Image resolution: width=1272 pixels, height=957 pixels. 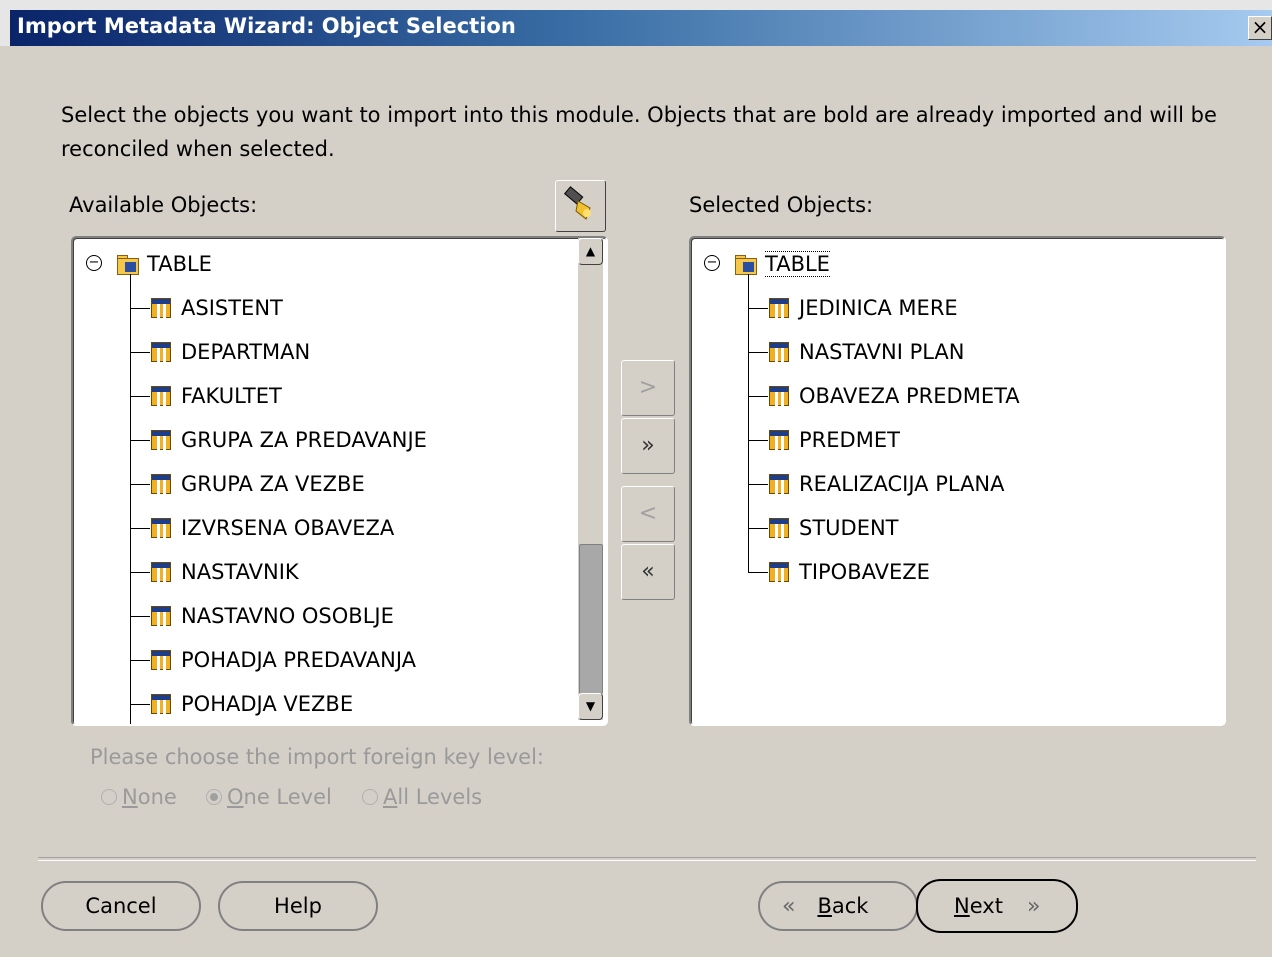 What do you see at coordinates (824, 906) in the screenshot?
I see `back-mnemonic: B` at bounding box center [824, 906].